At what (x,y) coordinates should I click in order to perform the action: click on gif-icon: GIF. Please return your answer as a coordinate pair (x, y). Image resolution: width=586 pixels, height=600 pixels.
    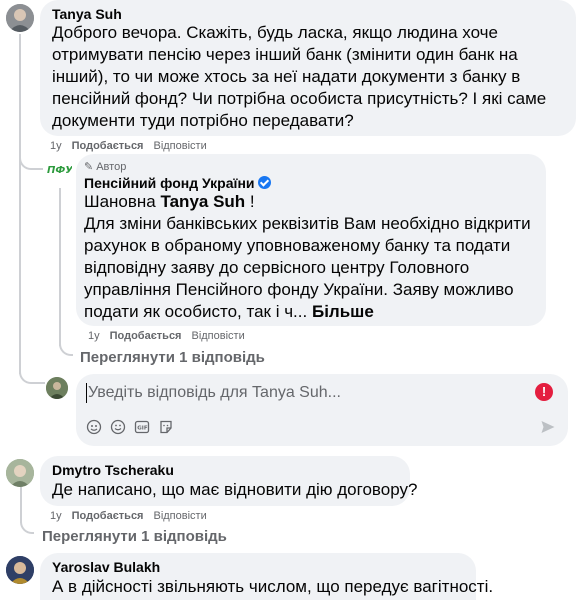
    Looking at the image, I should click on (142, 427).